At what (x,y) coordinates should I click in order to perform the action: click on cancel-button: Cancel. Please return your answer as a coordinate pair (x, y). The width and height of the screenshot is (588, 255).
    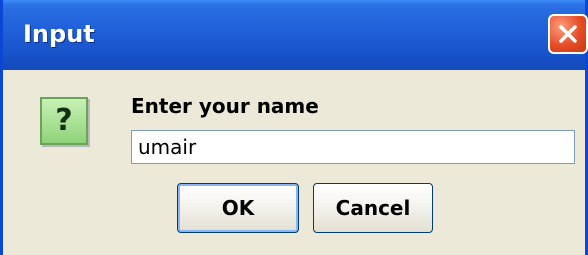
    Looking at the image, I should click on (373, 208).